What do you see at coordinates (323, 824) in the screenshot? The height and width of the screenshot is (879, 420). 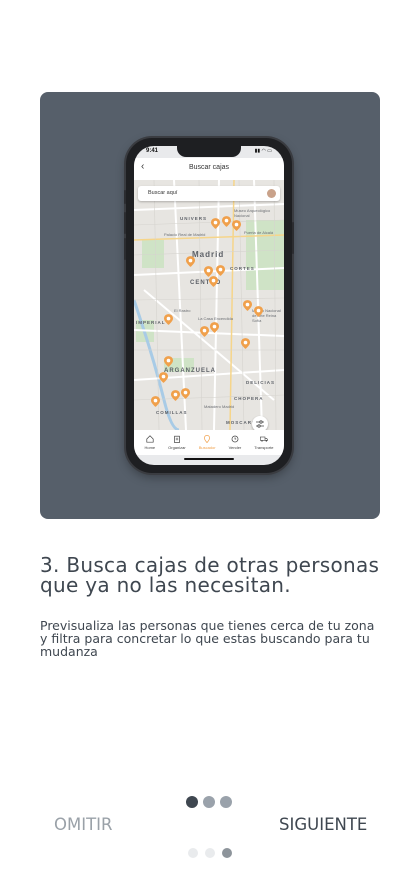 I see `next-button: SIGUIENTE` at bounding box center [323, 824].